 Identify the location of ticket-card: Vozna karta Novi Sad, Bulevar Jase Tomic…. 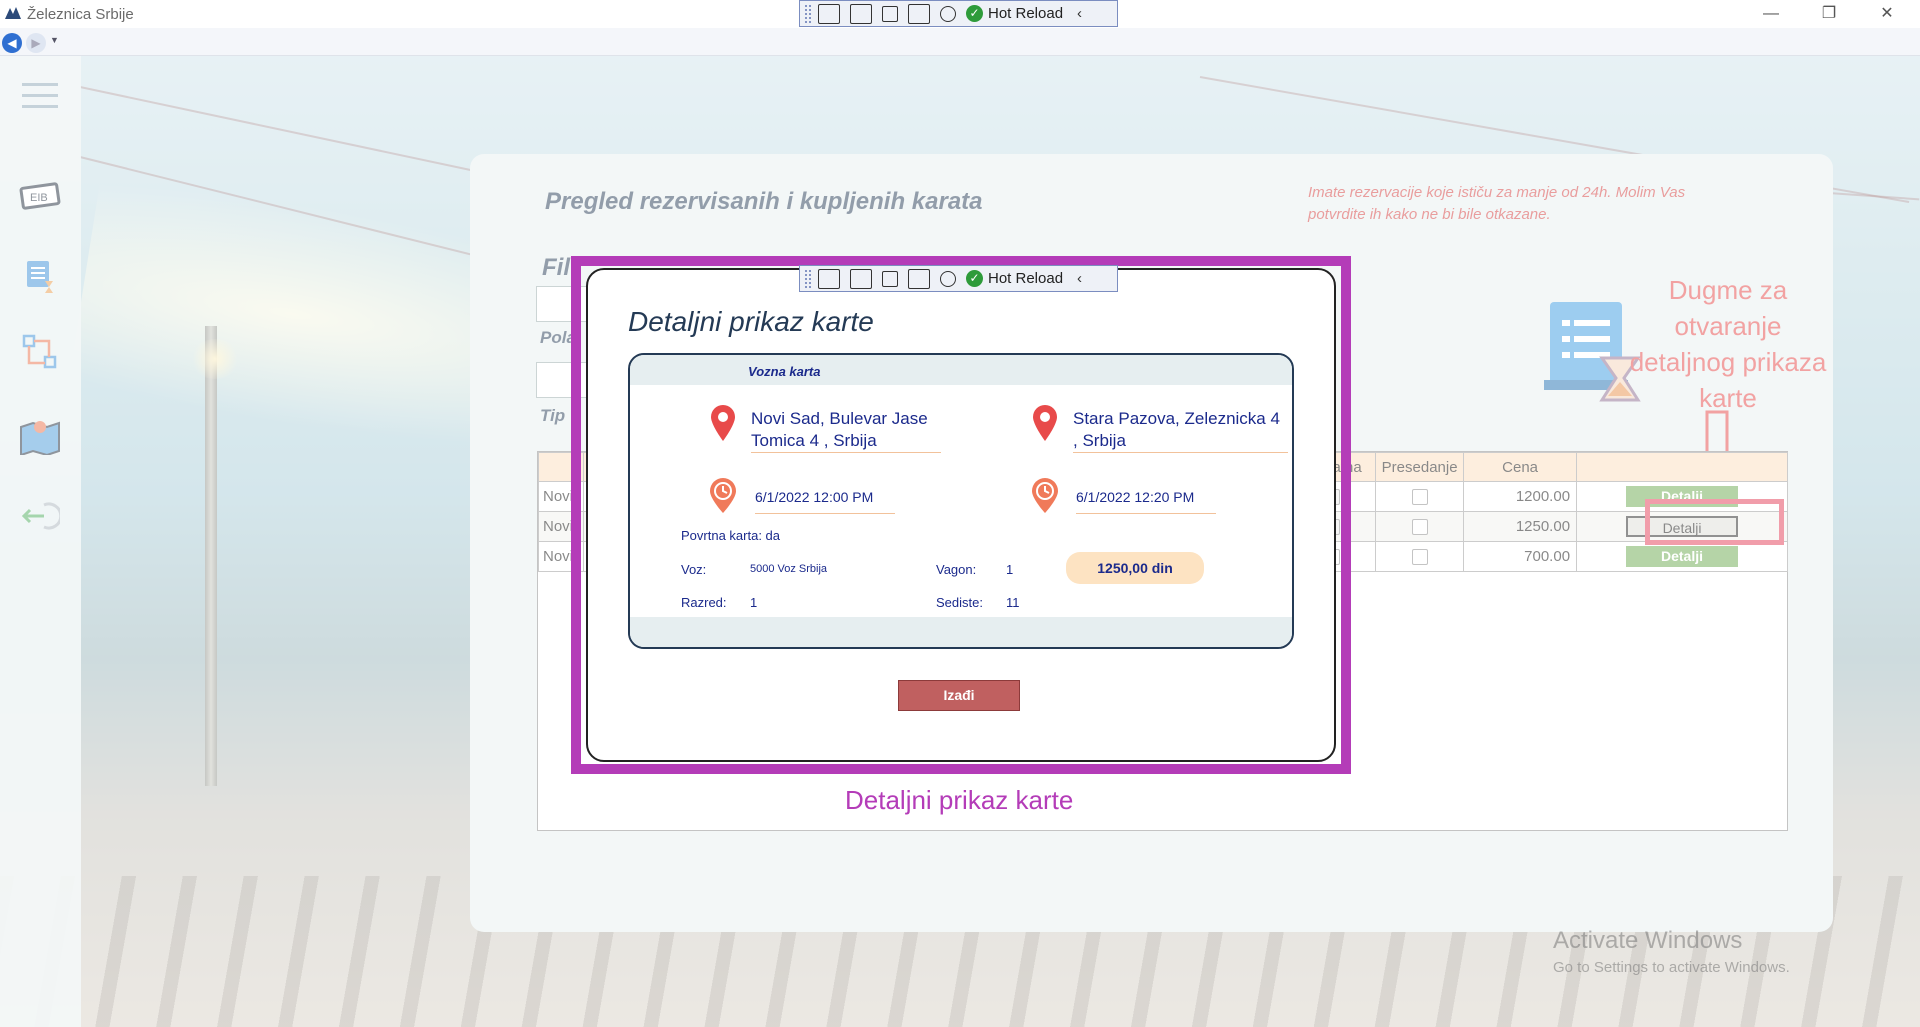
(961, 501).